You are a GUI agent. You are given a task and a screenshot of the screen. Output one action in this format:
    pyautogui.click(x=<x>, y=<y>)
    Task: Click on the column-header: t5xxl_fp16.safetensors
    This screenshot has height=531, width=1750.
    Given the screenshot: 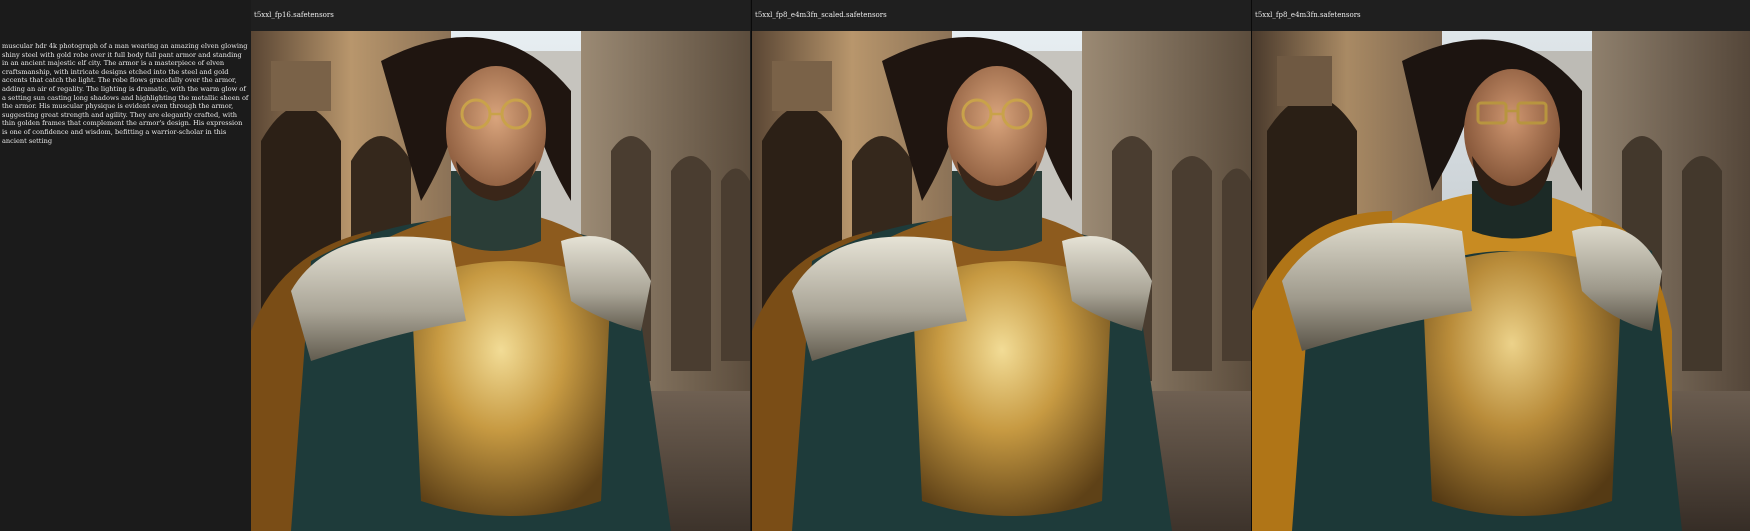 What is the action you would take?
    pyautogui.click(x=500, y=15)
    